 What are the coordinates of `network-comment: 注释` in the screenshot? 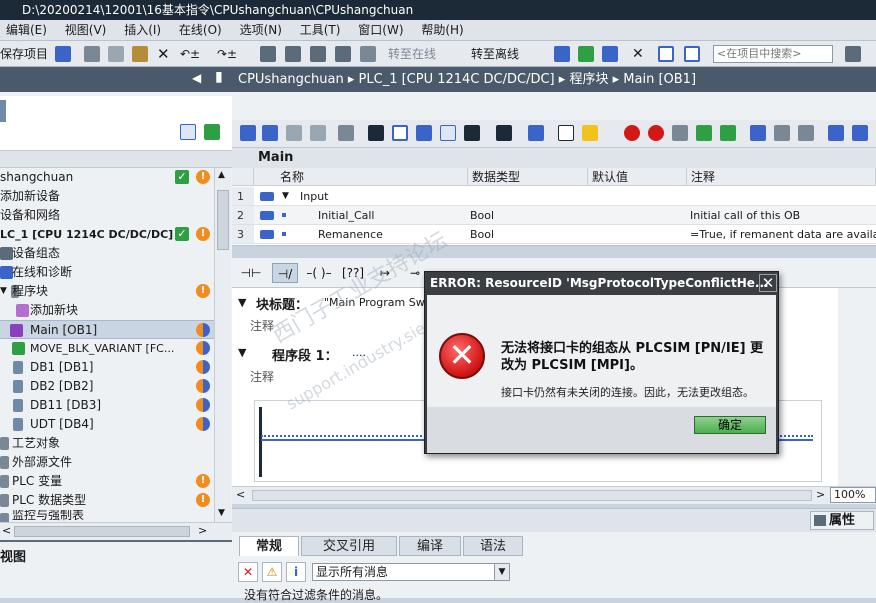 It's located at (340, 377).